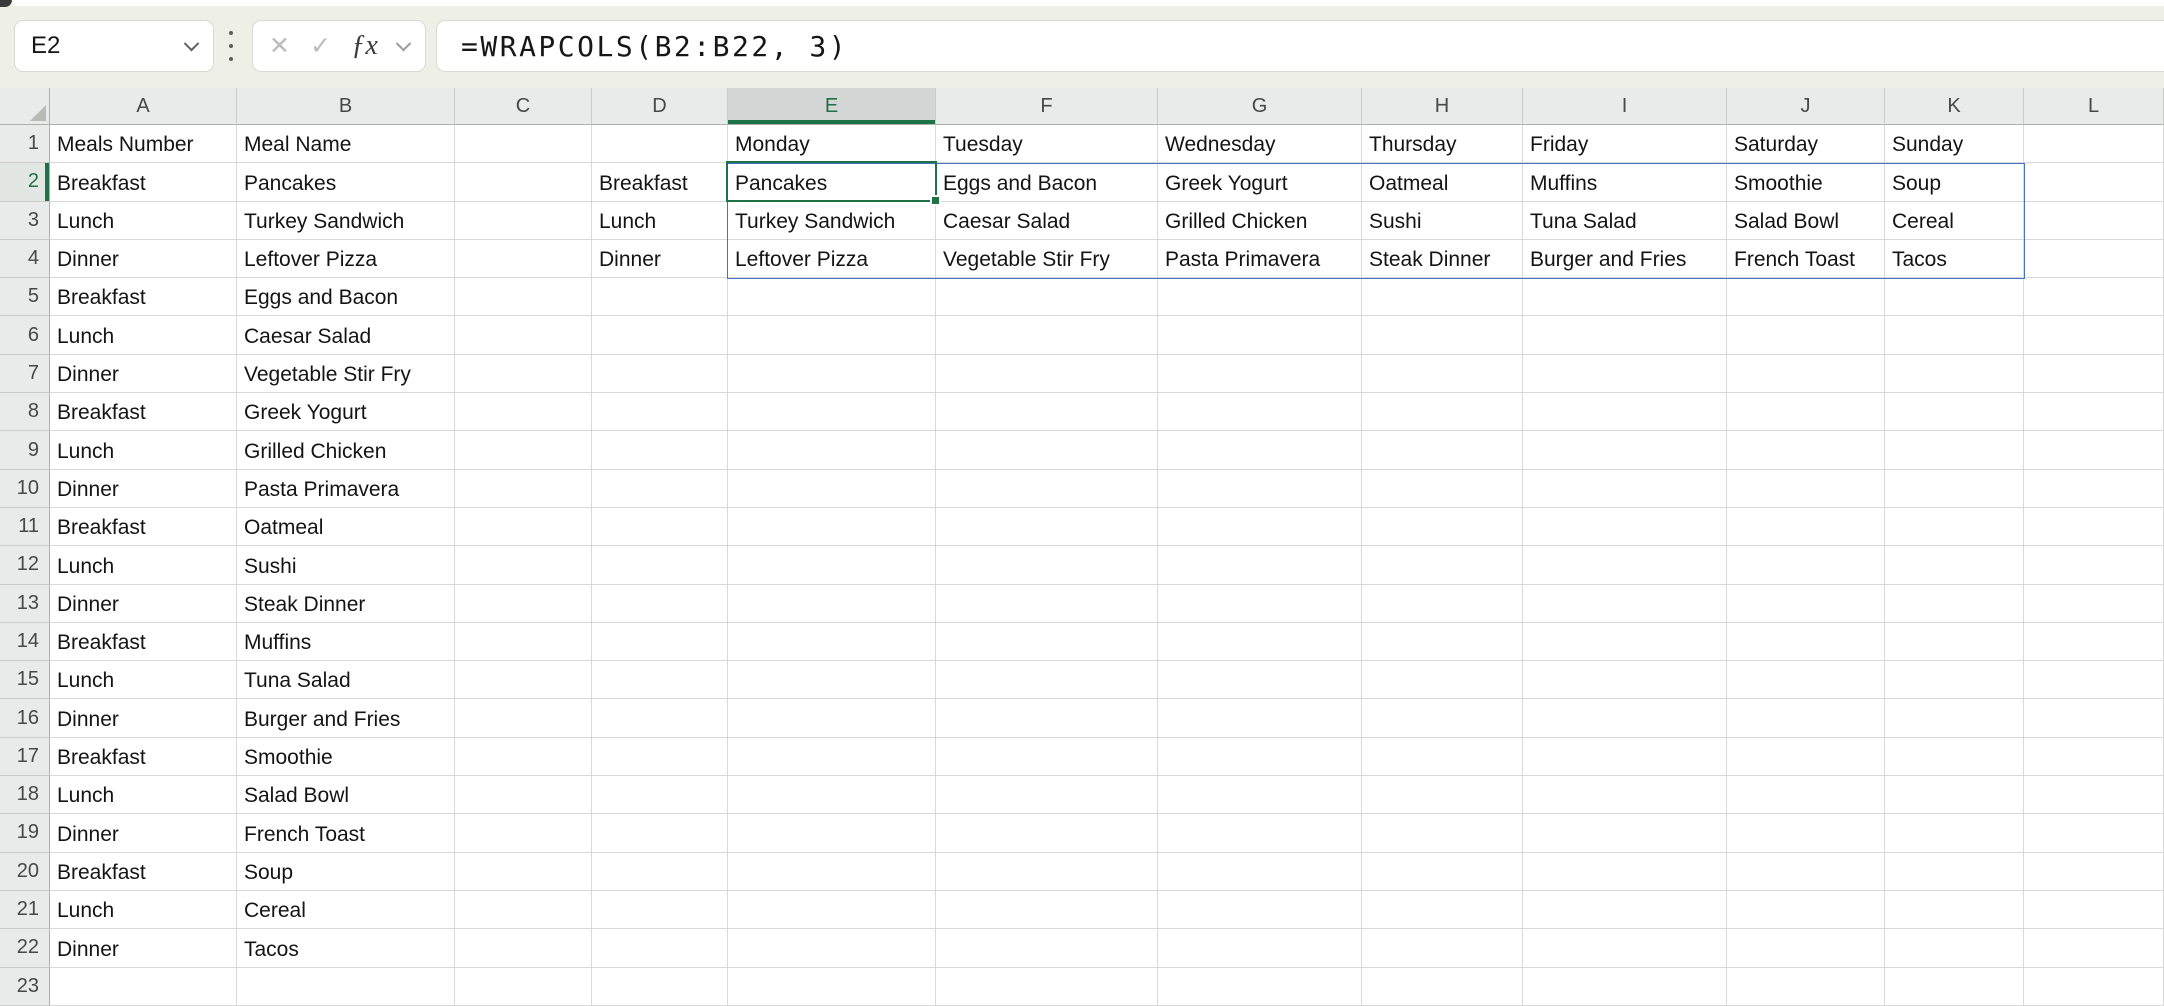 This screenshot has width=2164, height=1006. Describe the element at coordinates (1625, 871) in the screenshot. I see `cell-I20` at that location.